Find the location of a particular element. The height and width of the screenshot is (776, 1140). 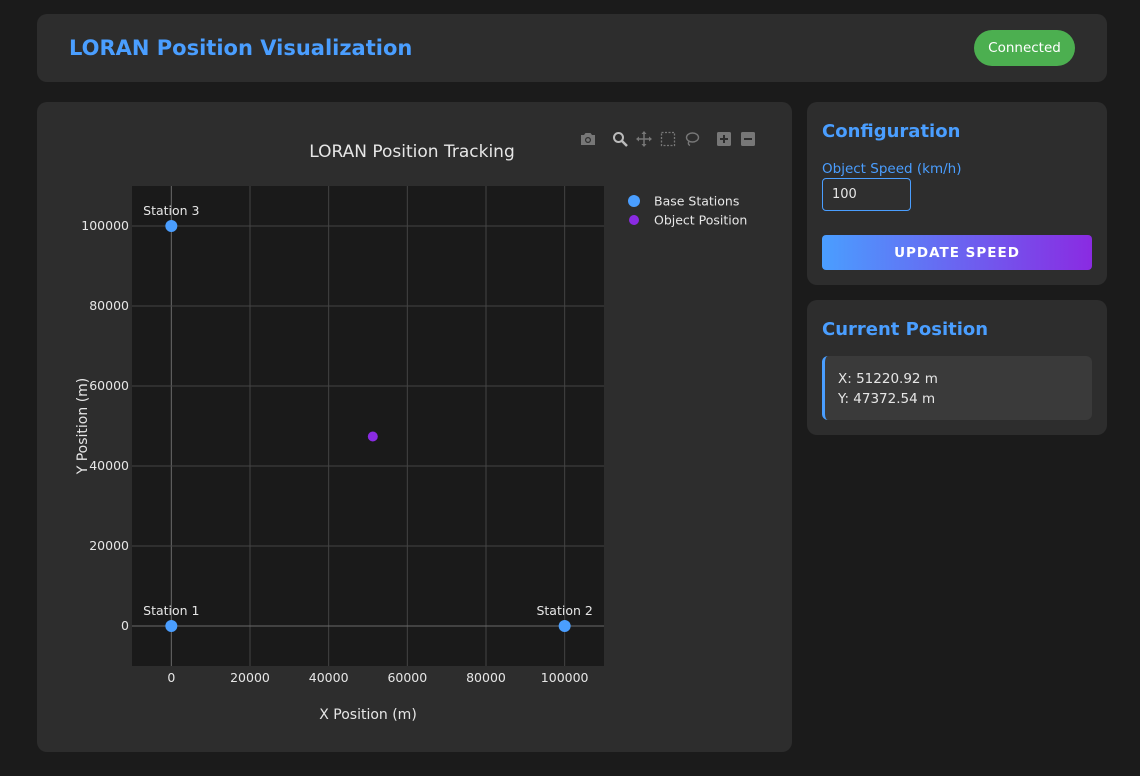

x-tick-label: 60000 is located at coordinates (407, 677).